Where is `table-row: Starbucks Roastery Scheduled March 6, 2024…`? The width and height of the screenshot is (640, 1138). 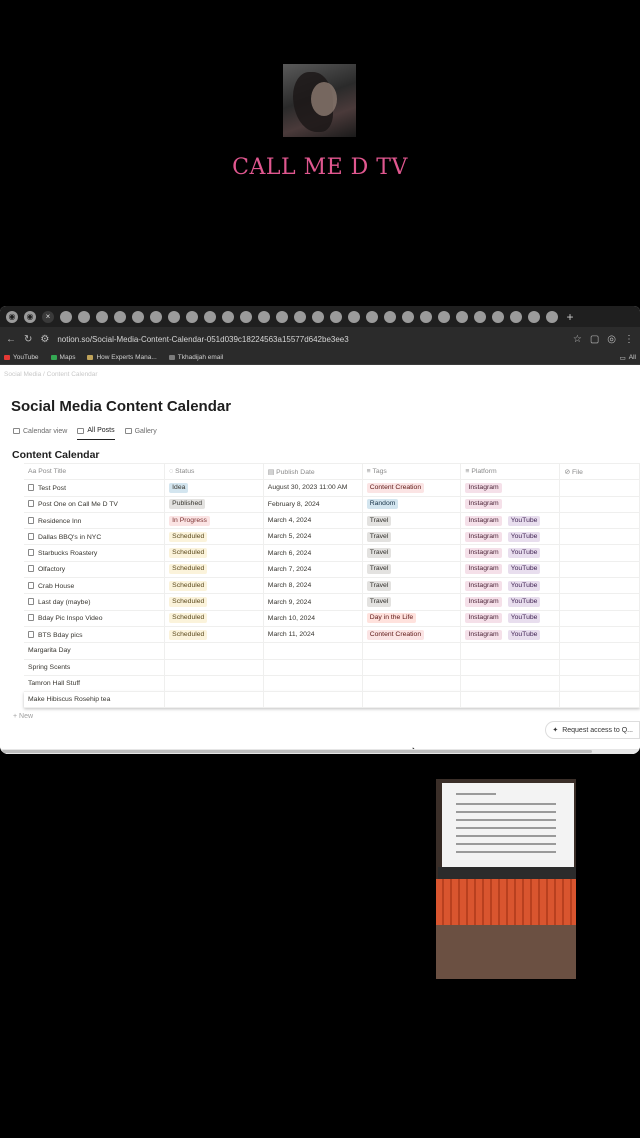
table-row: Starbucks Roastery Scheduled March 6, 2024… is located at coordinates (332, 553).